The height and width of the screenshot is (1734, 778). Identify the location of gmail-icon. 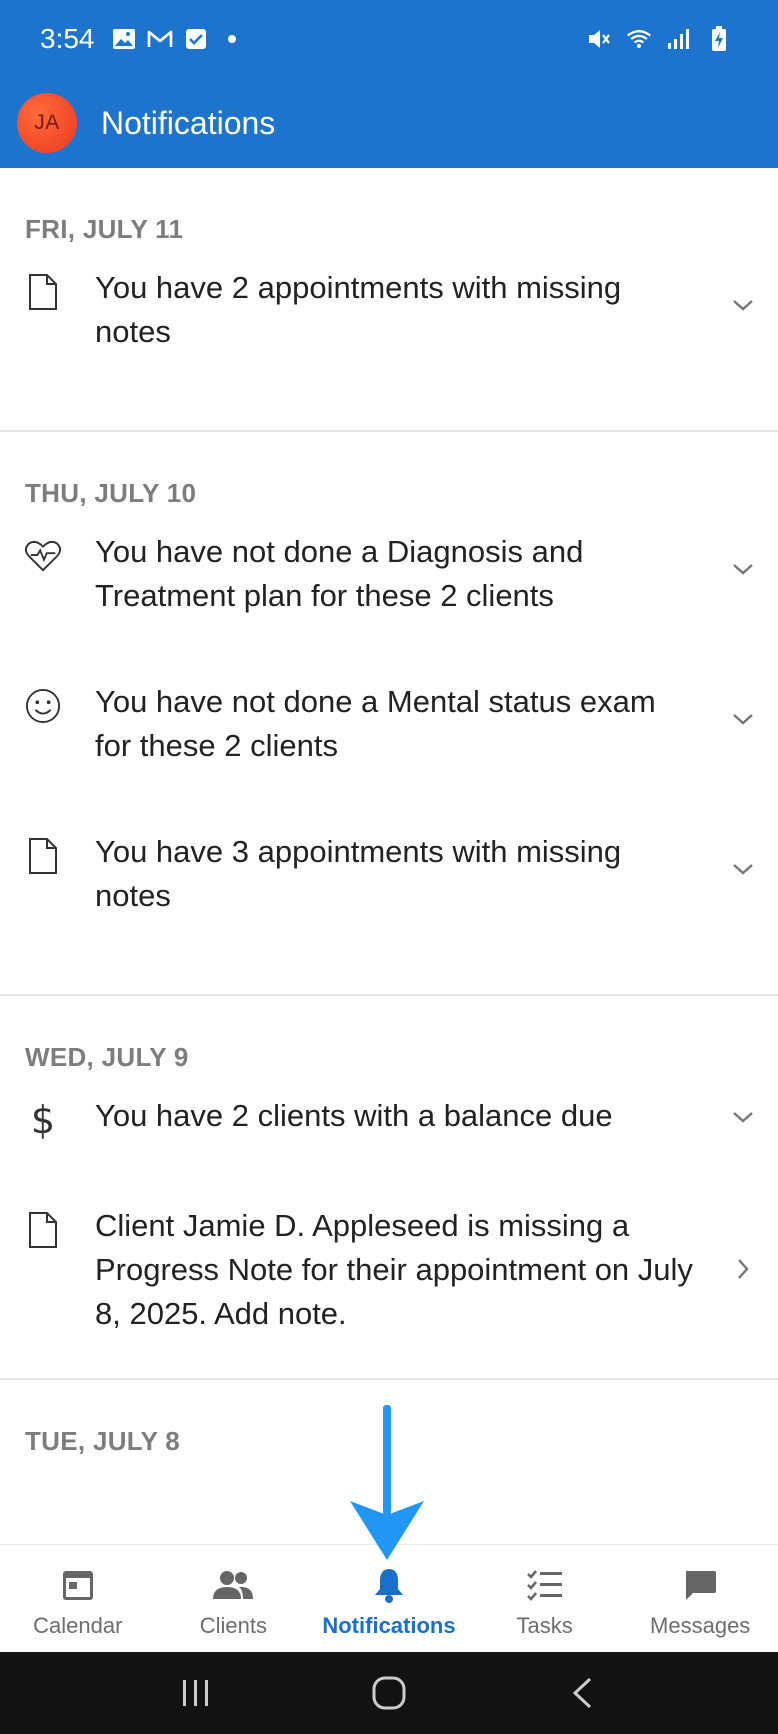
(160, 39).